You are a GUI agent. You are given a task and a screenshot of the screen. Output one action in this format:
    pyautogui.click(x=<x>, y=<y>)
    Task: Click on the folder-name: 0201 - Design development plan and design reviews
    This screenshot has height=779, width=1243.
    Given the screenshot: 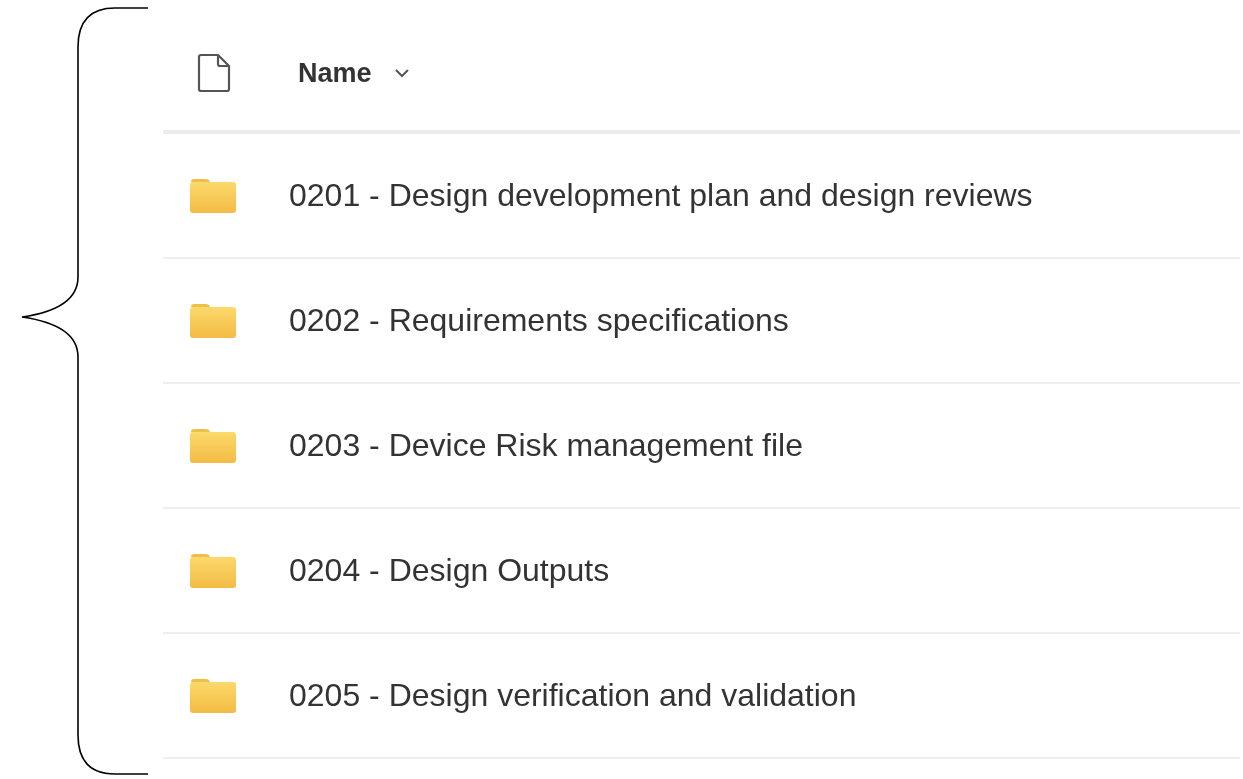 What is the action you would take?
    pyautogui.click(x=661, y=195)
    